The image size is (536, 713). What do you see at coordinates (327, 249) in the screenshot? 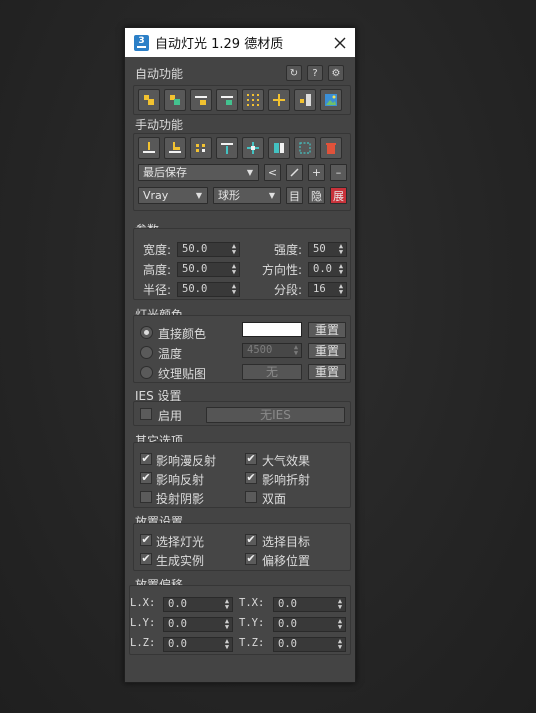
I see `intensity-spinner: 50 ▲ ▼` at bounding box center [327, 249].